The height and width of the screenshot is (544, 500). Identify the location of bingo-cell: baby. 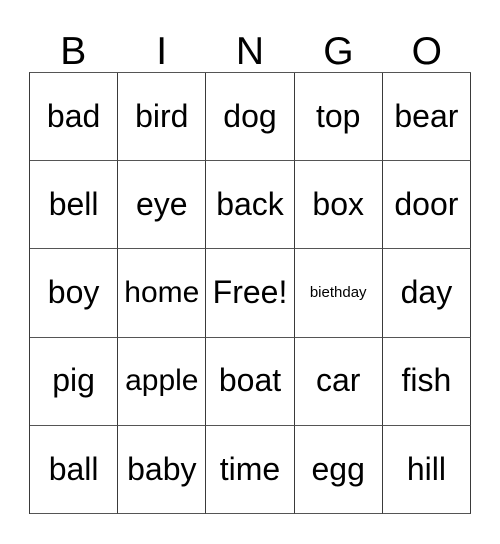
(162, 469).